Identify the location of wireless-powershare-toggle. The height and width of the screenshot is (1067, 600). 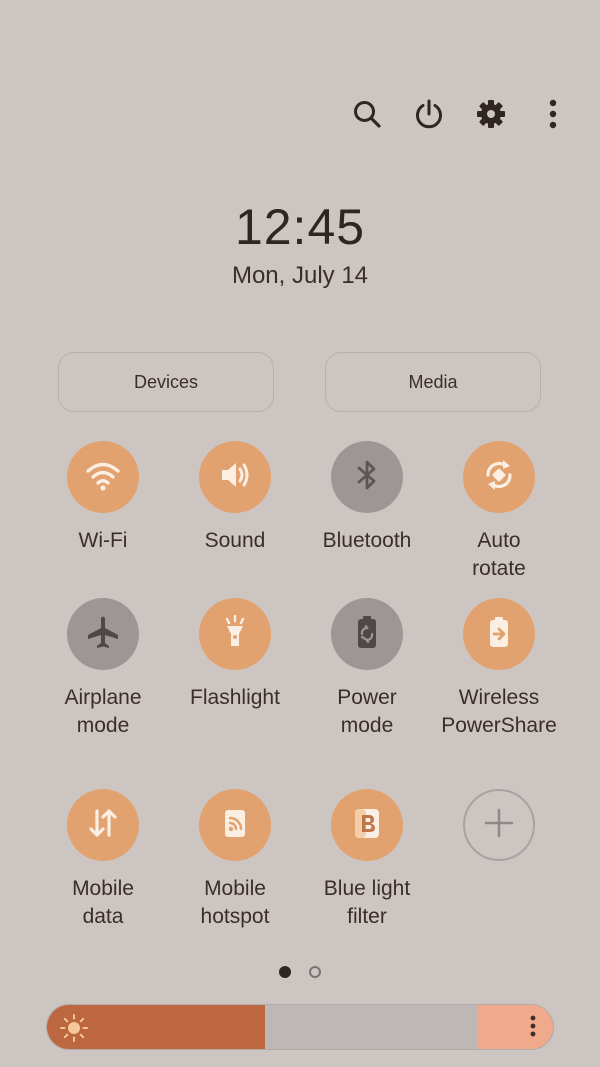
(499, 634).